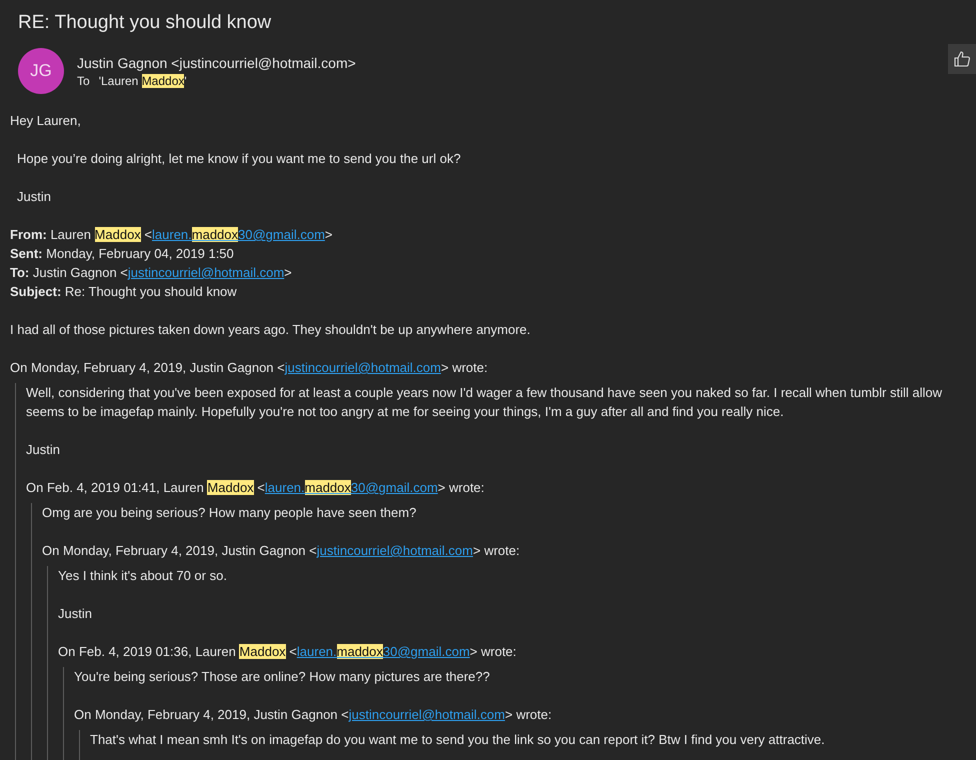  What do you see at coordinates (287, 652) in the screenshot?
I see `quote-attribution: On Feb. 4, 2019 01:36, Lauren Maddox <lauren.maddox30@gmail.com> wrote:` at bounding box center [287, 652].